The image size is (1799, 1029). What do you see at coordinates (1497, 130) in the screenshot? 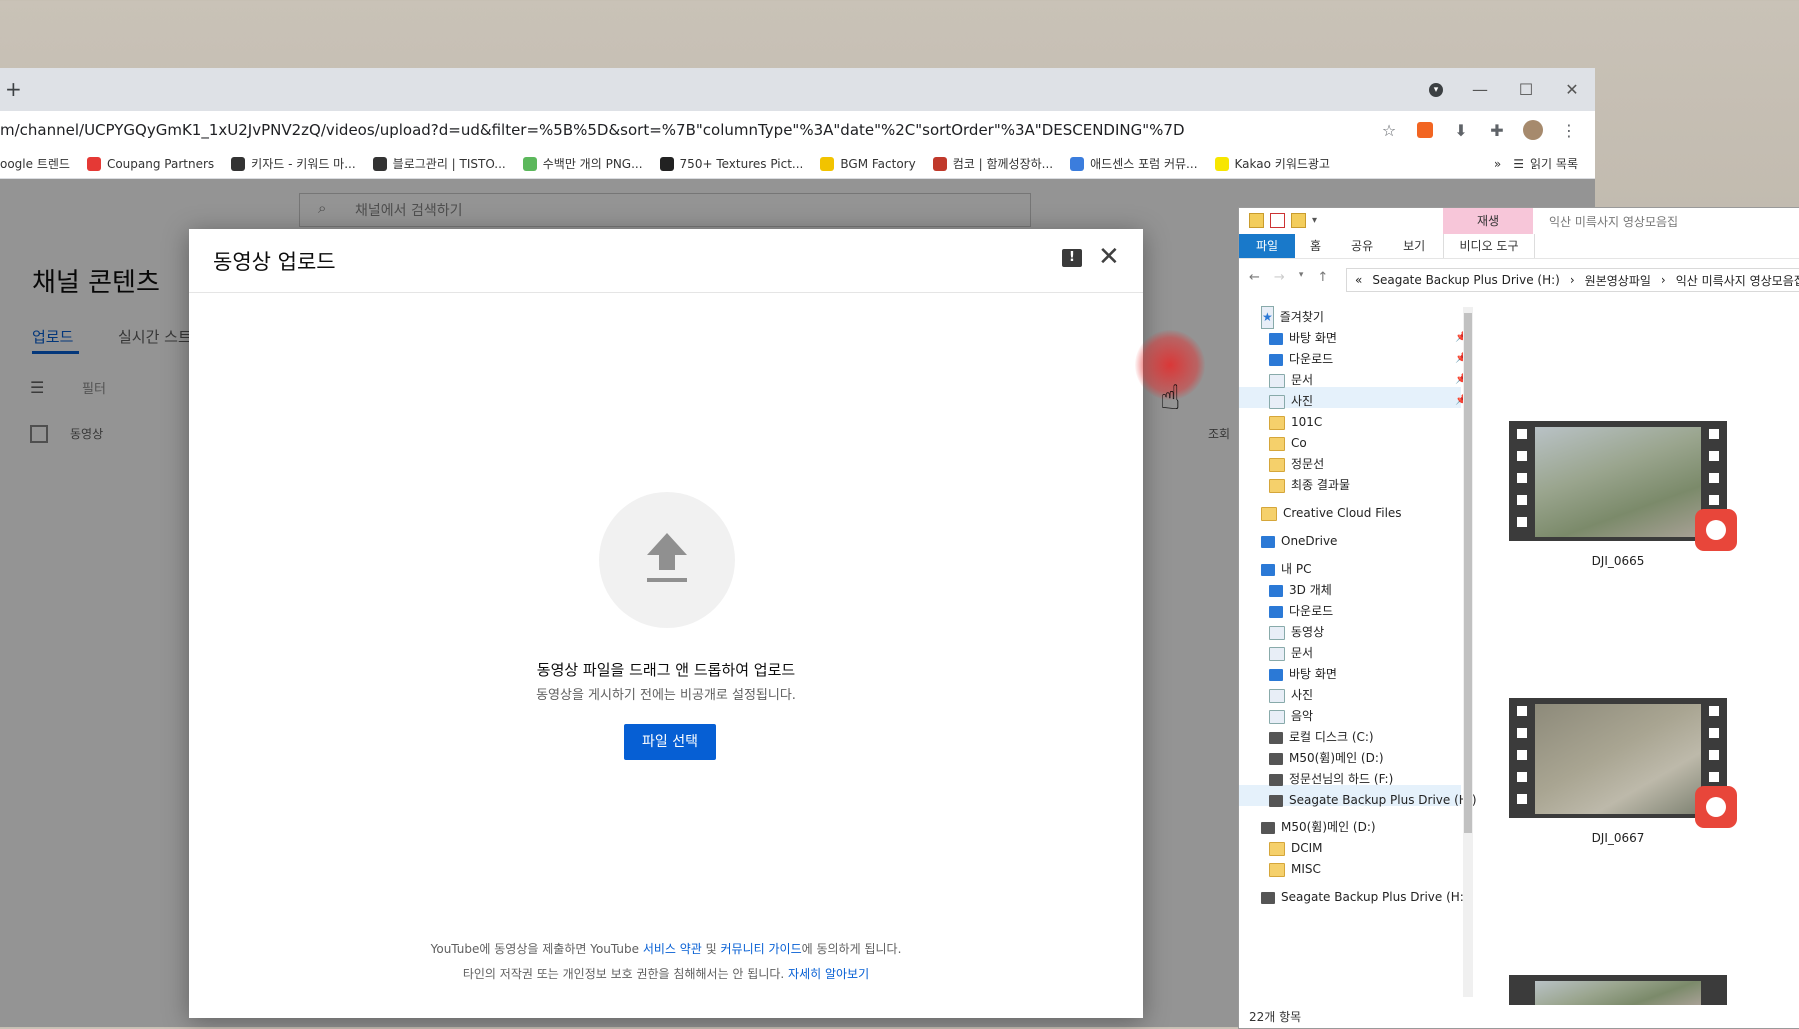
I see `puzzle-icon: ✚` at bounding box center [1497, 130].